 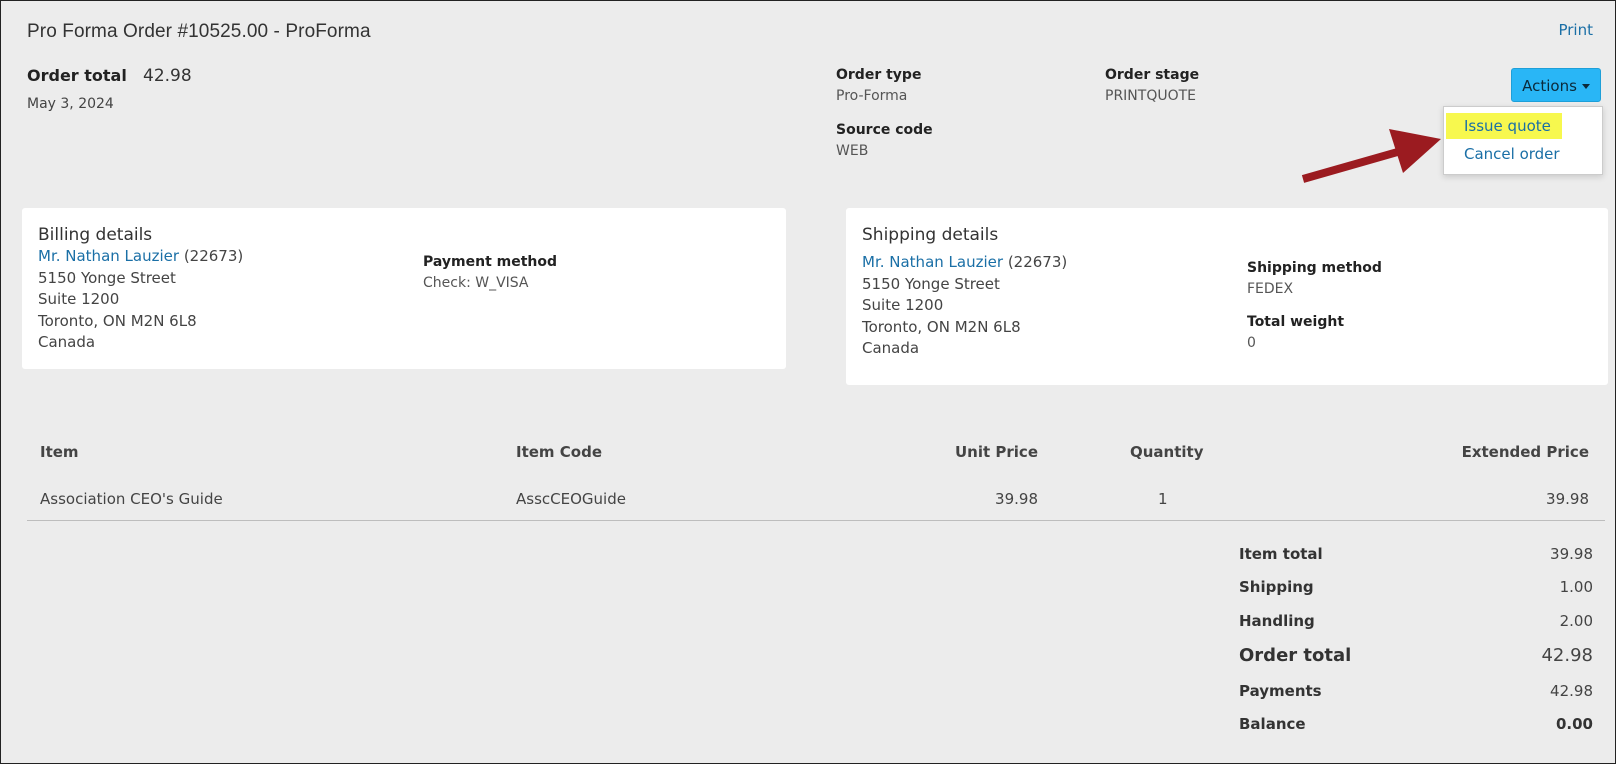 I want to click on order-type-value: Pro-Forma, so click(x=872, y=96).